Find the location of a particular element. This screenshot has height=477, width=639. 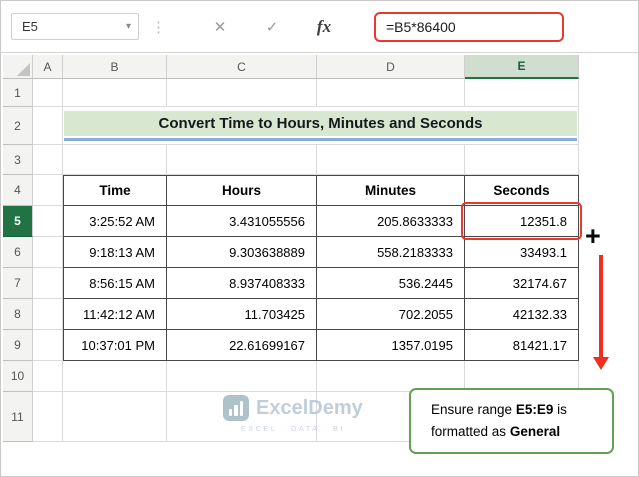

cell-a1 is located at coordinates (48, 93).